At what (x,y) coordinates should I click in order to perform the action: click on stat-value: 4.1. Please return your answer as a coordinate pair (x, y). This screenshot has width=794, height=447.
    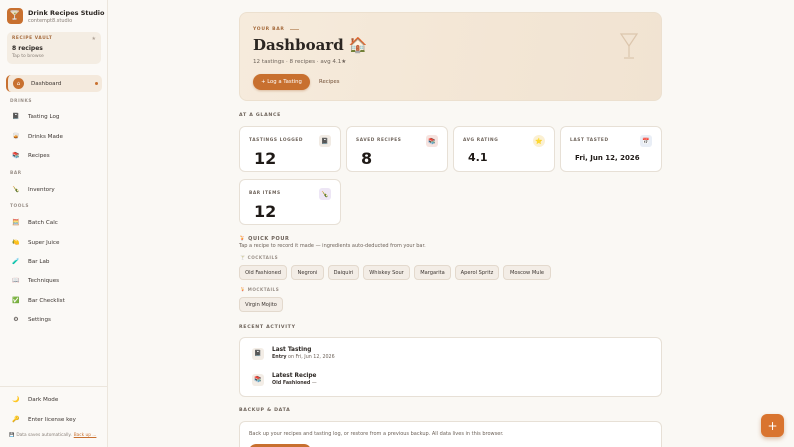
    Looking at the image, I should click on (478, 157).